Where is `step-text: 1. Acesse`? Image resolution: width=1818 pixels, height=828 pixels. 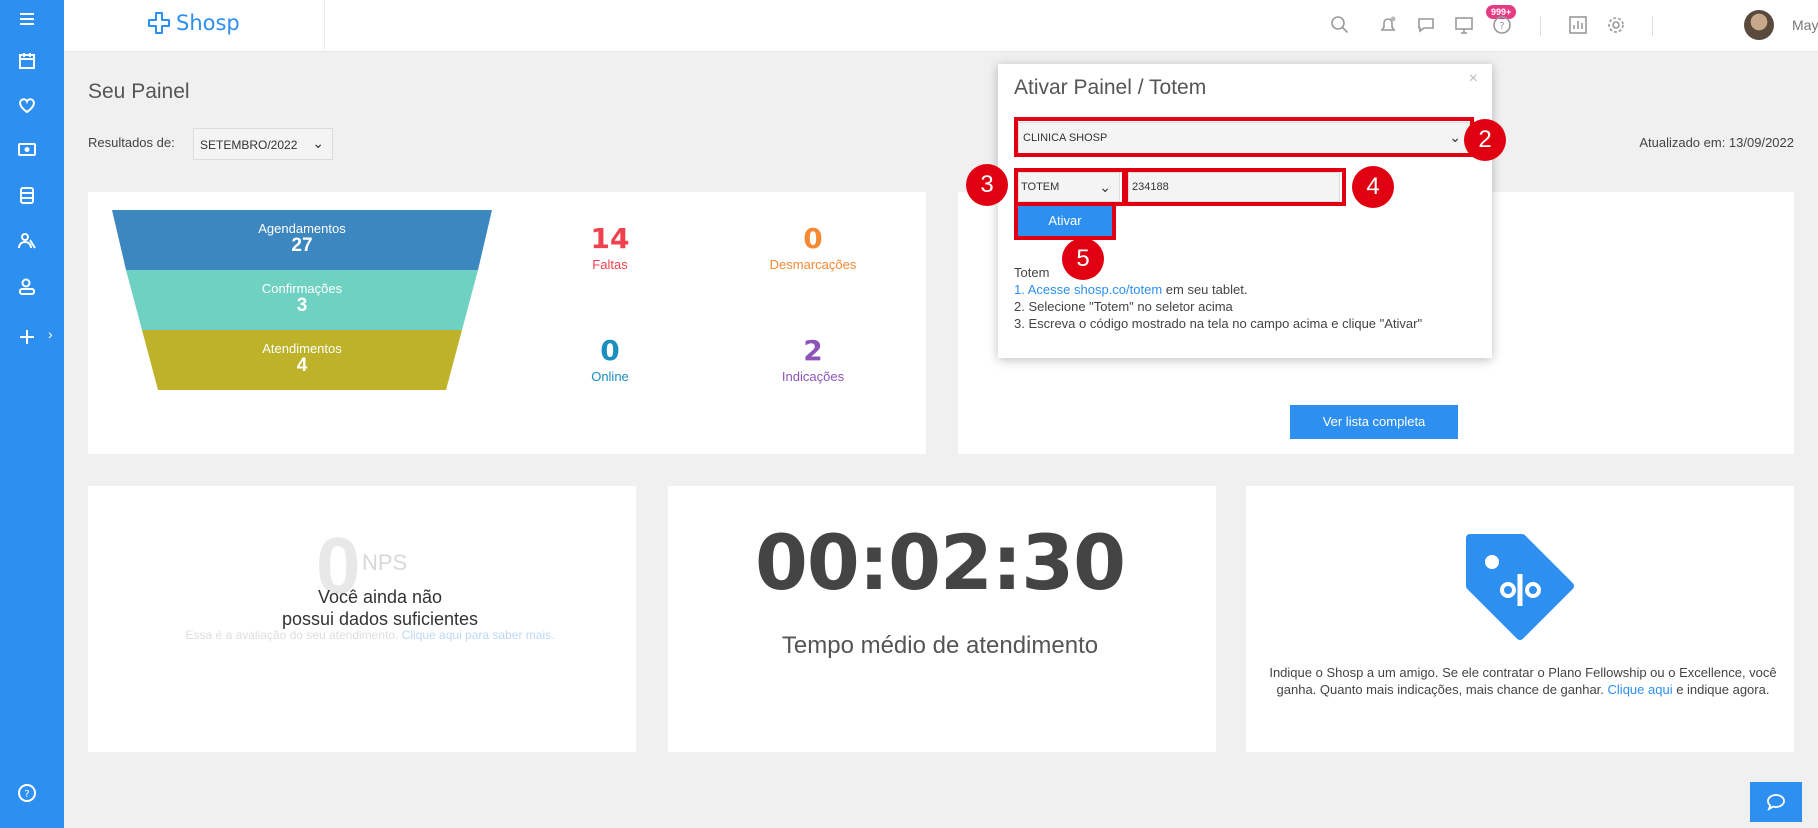
step-text: 1. Acesse is located at coordinates (1042, 289).